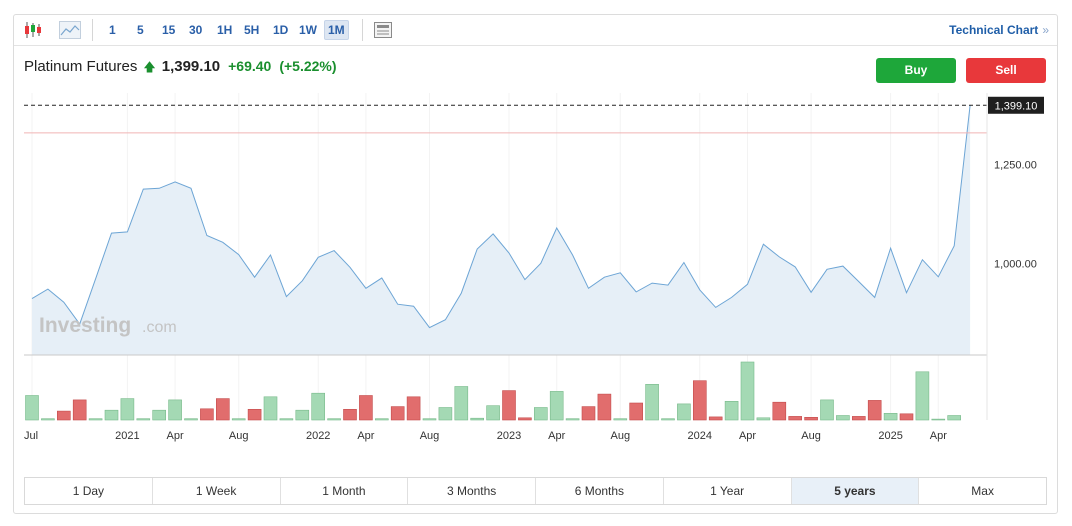 The height and width of the screenshot is (526, 1072). What do you see at coordinates (700, 436) in the screenshot?
I see `x-tick-label: 2024` at bounding box center [700, 436].